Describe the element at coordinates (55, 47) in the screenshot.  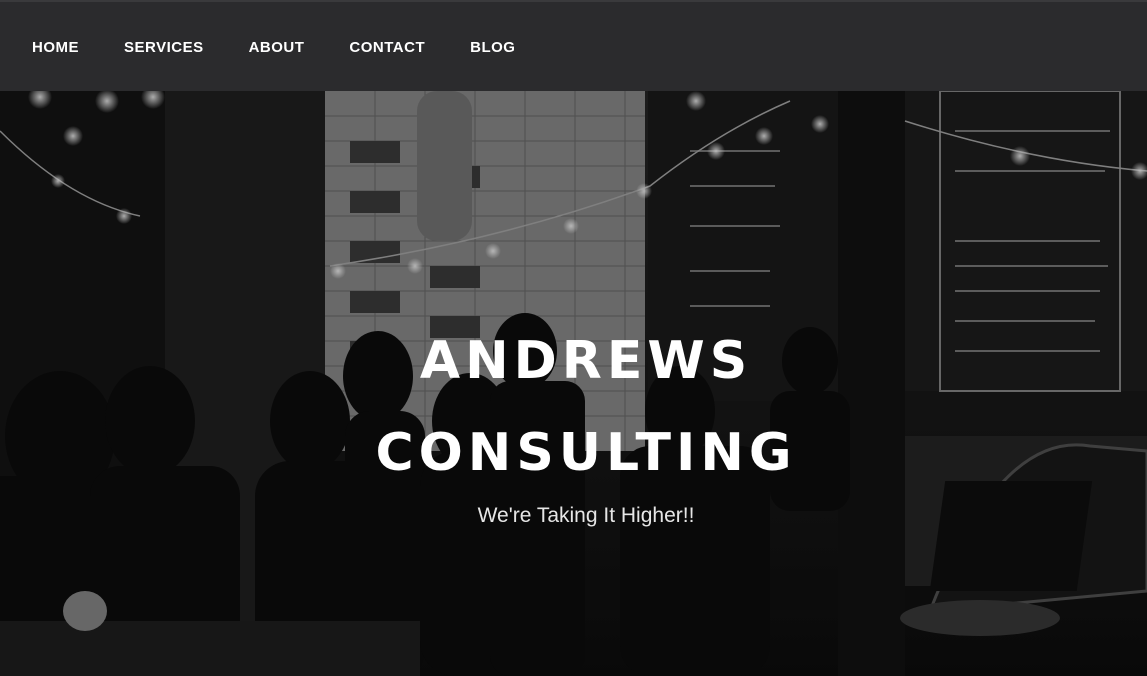
I see `nav-home-link: HOME` at that location.